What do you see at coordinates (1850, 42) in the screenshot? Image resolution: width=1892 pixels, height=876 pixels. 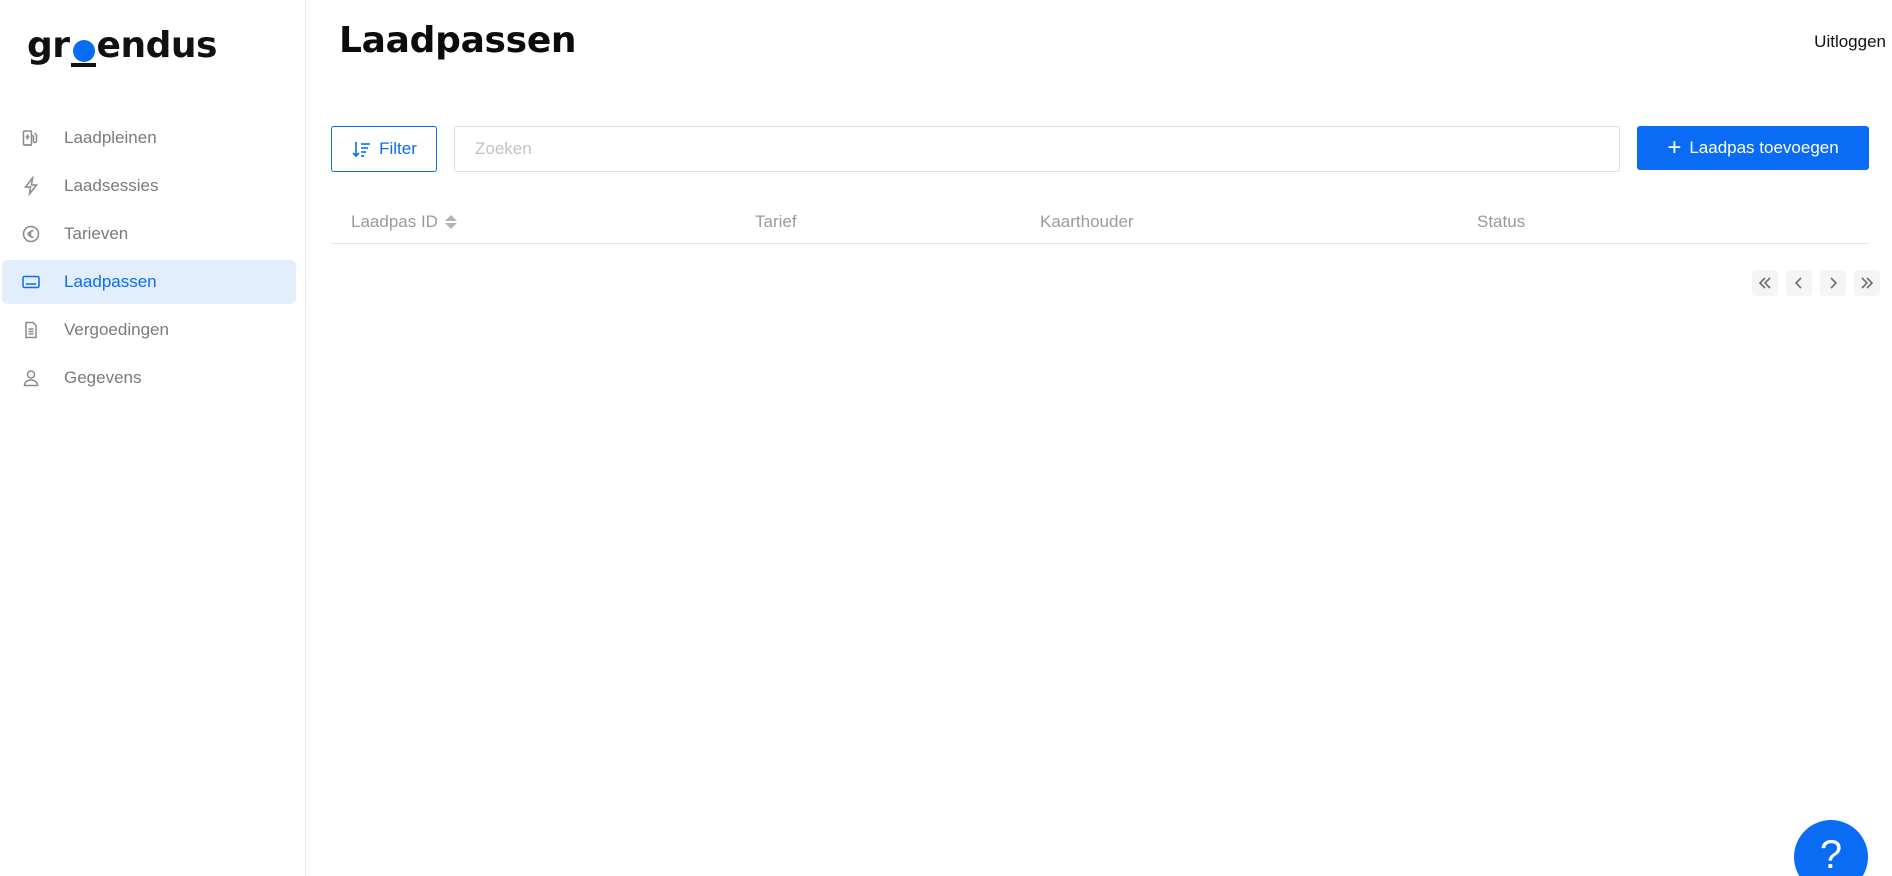 I see `logout-link: Uitloggen` at bounding box center [1850, 42].